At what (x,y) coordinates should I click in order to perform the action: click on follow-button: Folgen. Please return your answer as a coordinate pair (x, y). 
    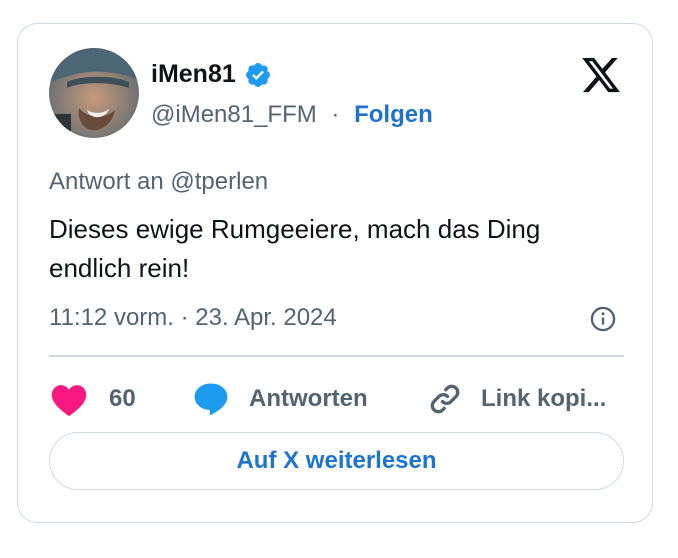
    Looking at the image, I should click on (393, 114).